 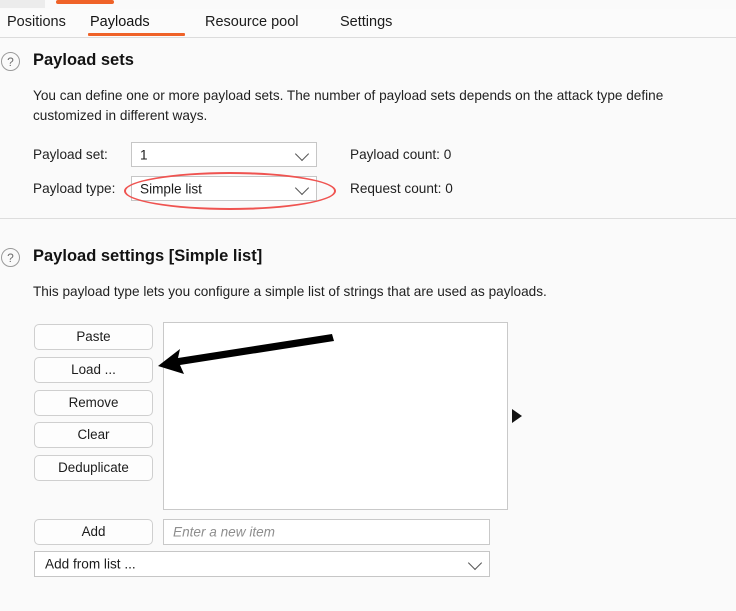 I want to click on tab-positions: Positions, so click(x=36, y=22).